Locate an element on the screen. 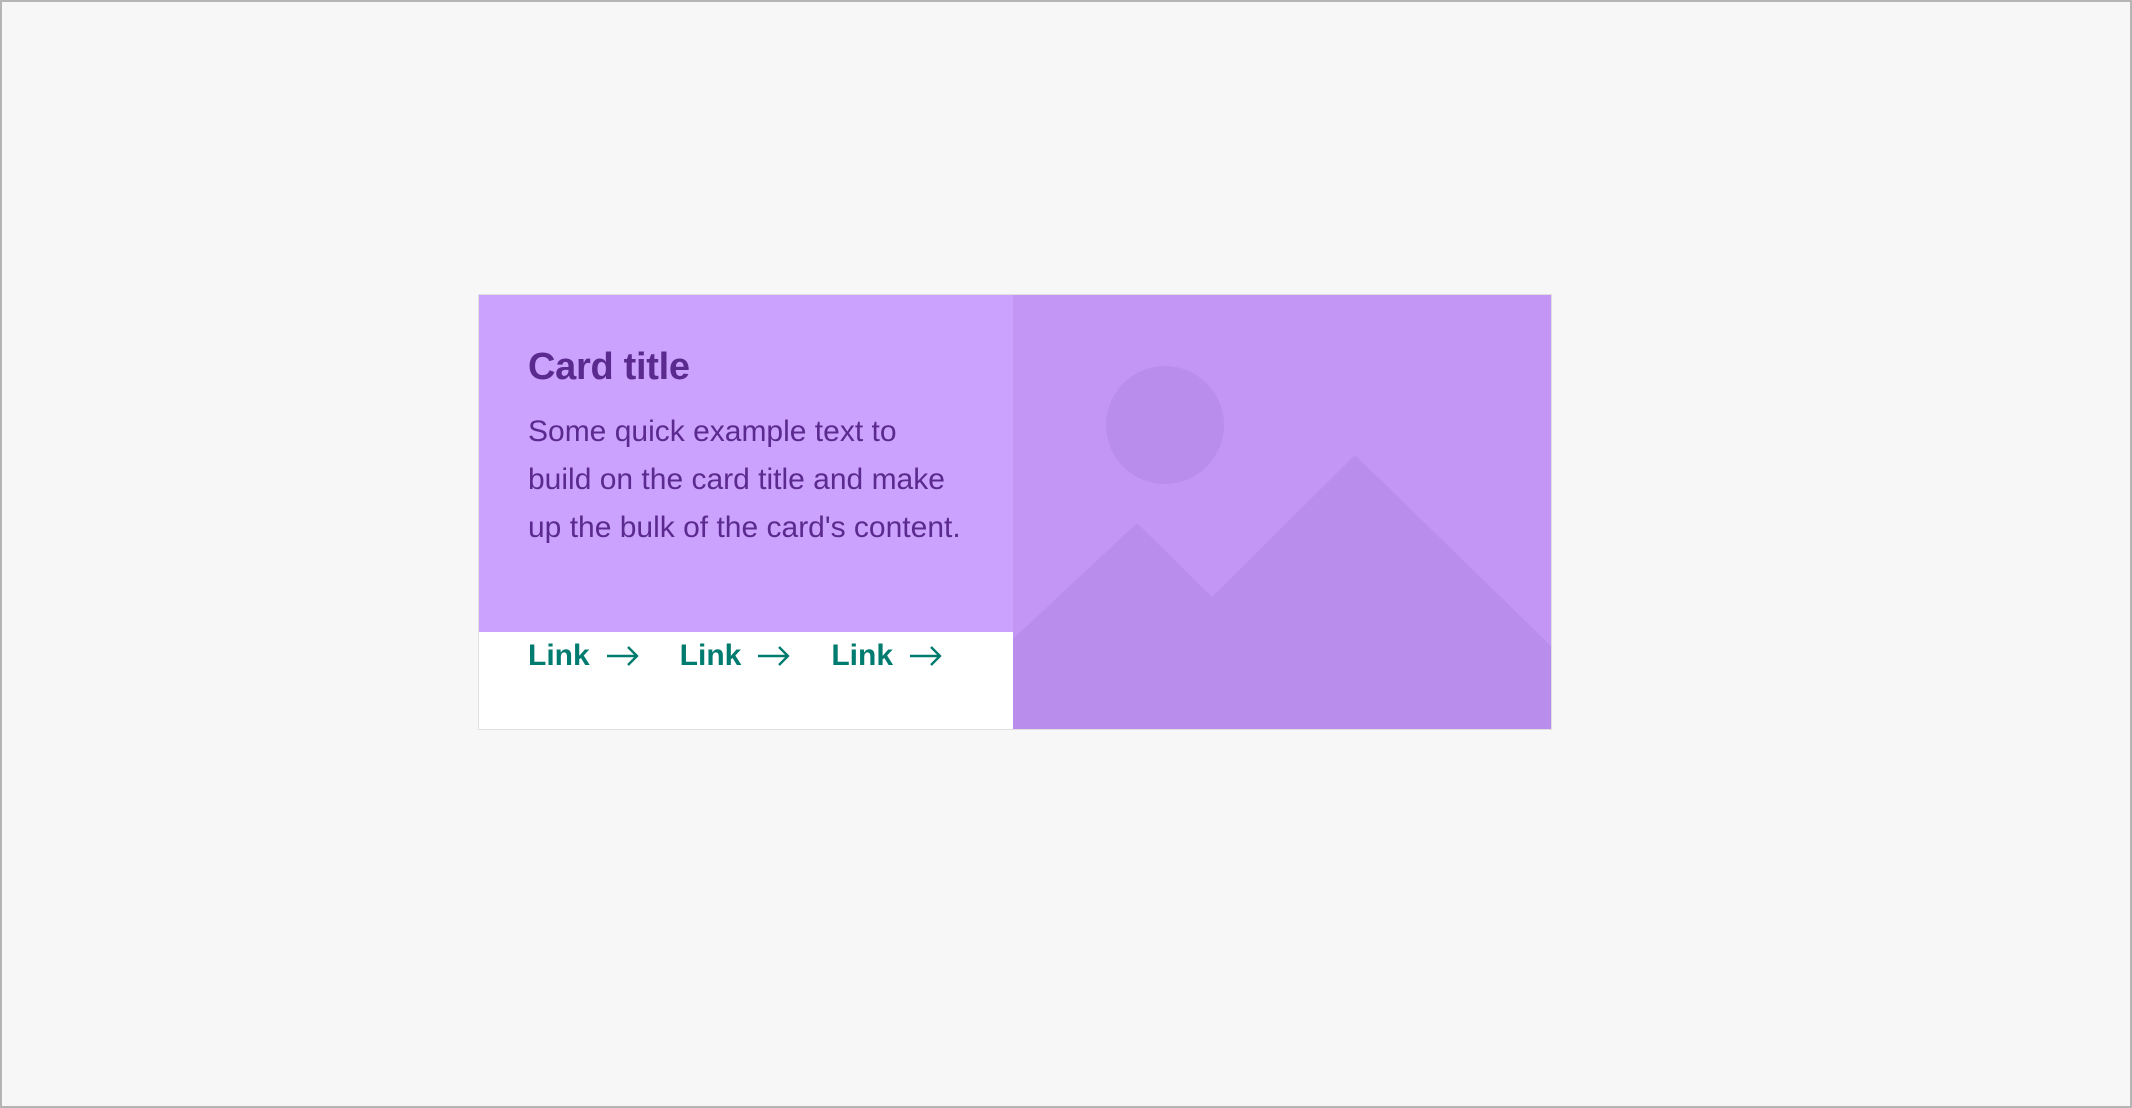 The height and width of the screenshot is (1108, 2132). image-placeholder-icon is located at coordinates (1282, 512).